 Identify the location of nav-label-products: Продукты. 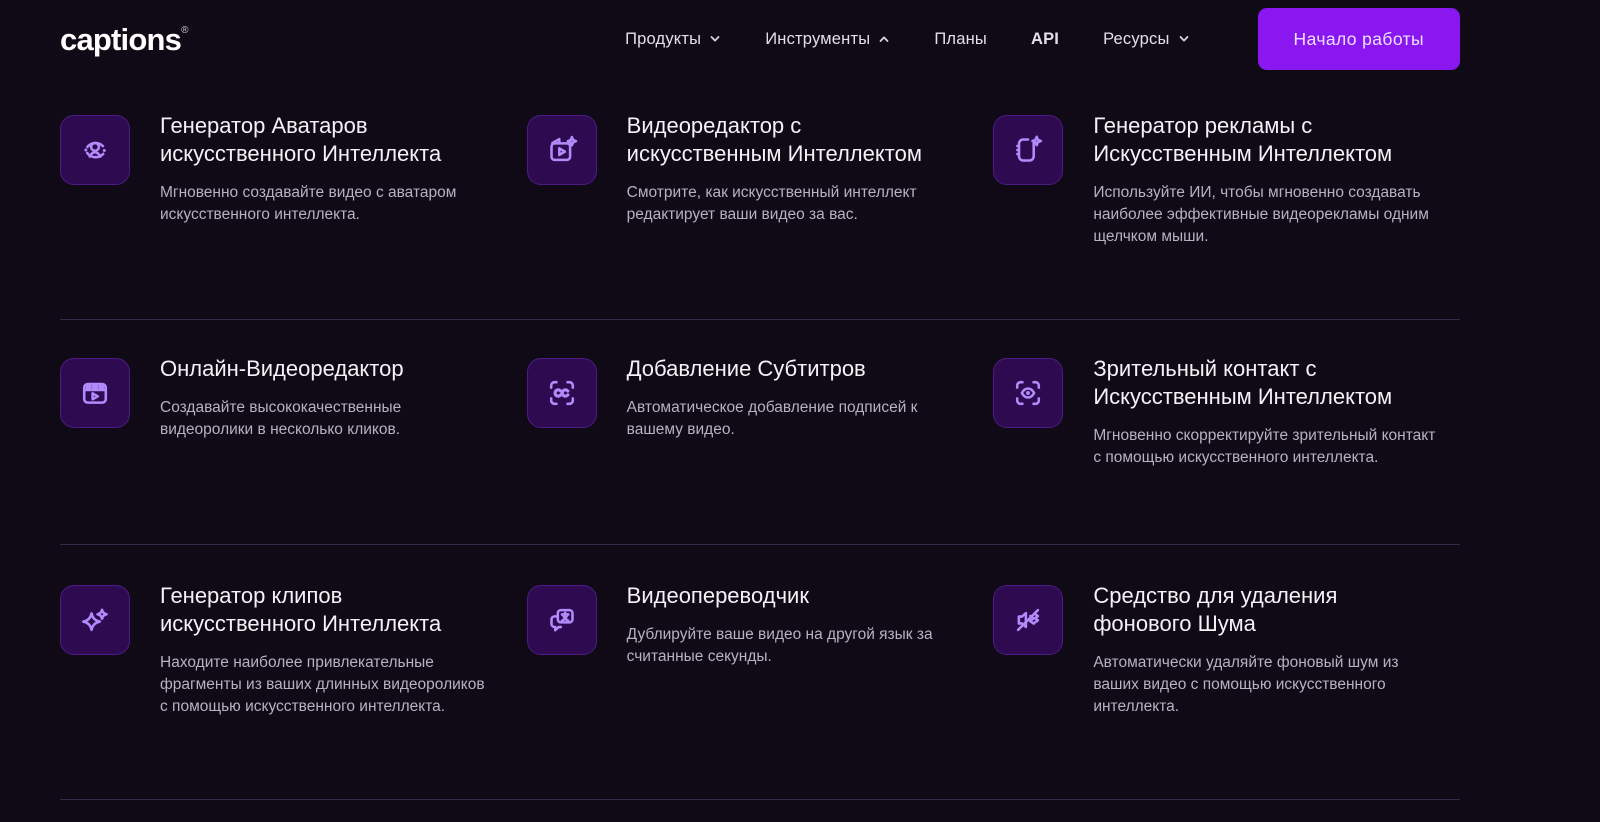
(663, 38).